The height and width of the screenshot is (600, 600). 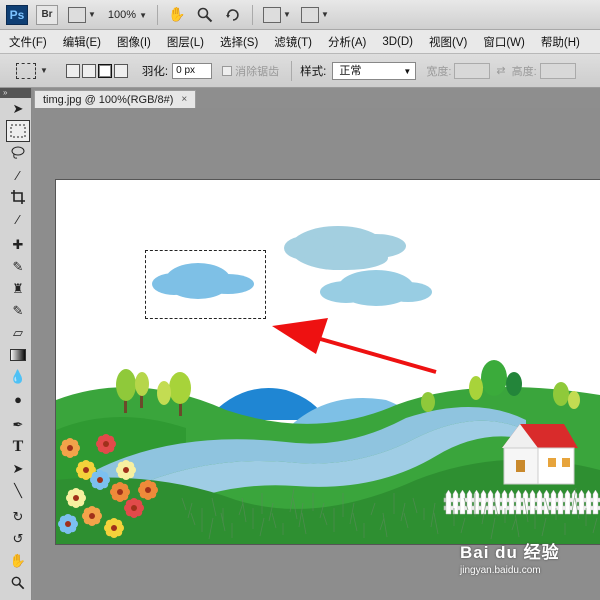 I want to click on film-strip-icon, so click(x=77, y=14).